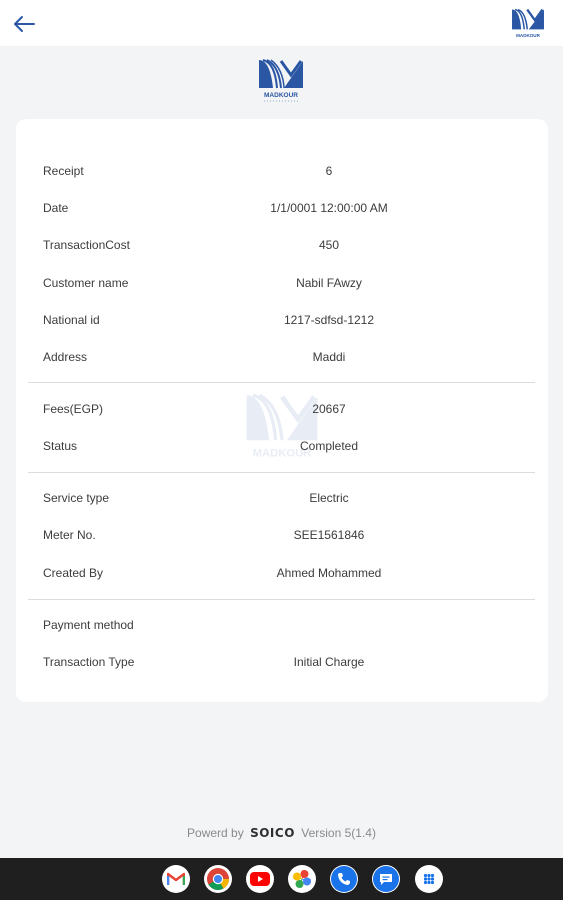  Describe the element at coordinates (215, 833) in the screenshot. I see `powered-by-label: Powerd by` at that location.